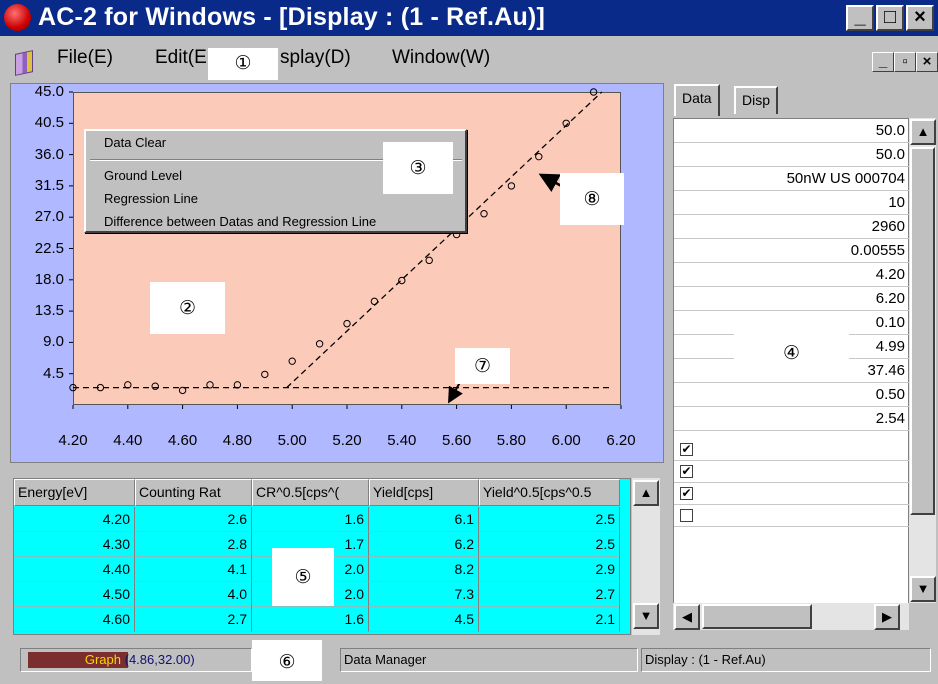  What do you see at coordinates (791, 203) in the screenshot?
I see `data-value-row: 10` at bounding box center [791, 203].